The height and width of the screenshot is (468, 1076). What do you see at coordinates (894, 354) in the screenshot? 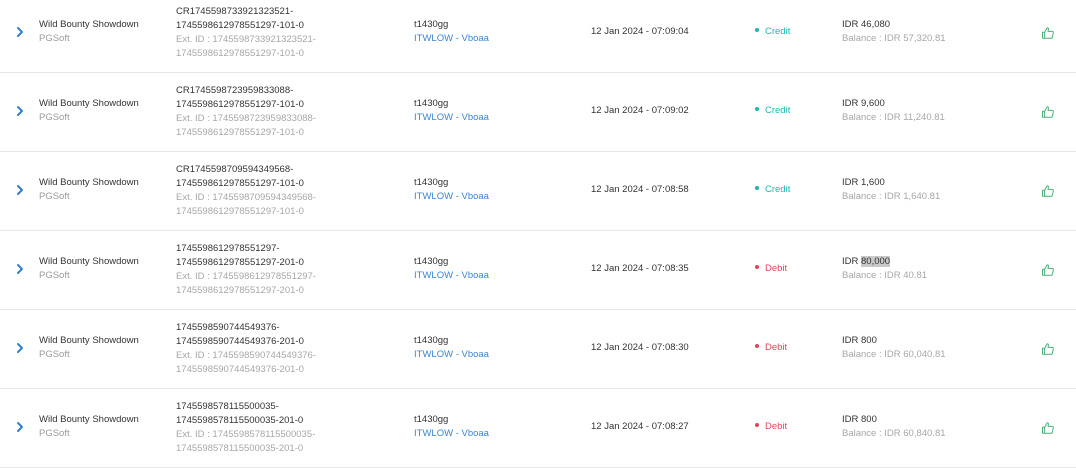
I see `balance-amount: Balance : IDR 60,040.81` at bounding box center [894, 354].